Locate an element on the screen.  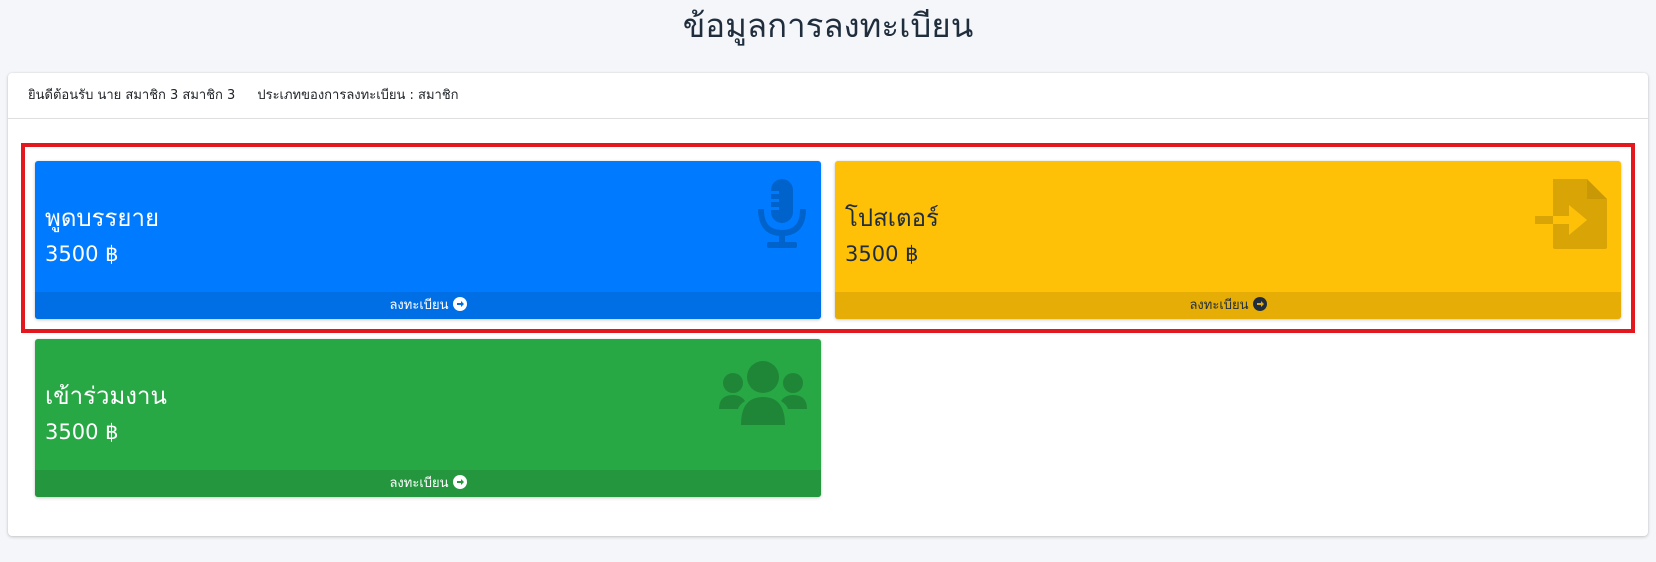
users-icon is located at coordinates (763, 395).